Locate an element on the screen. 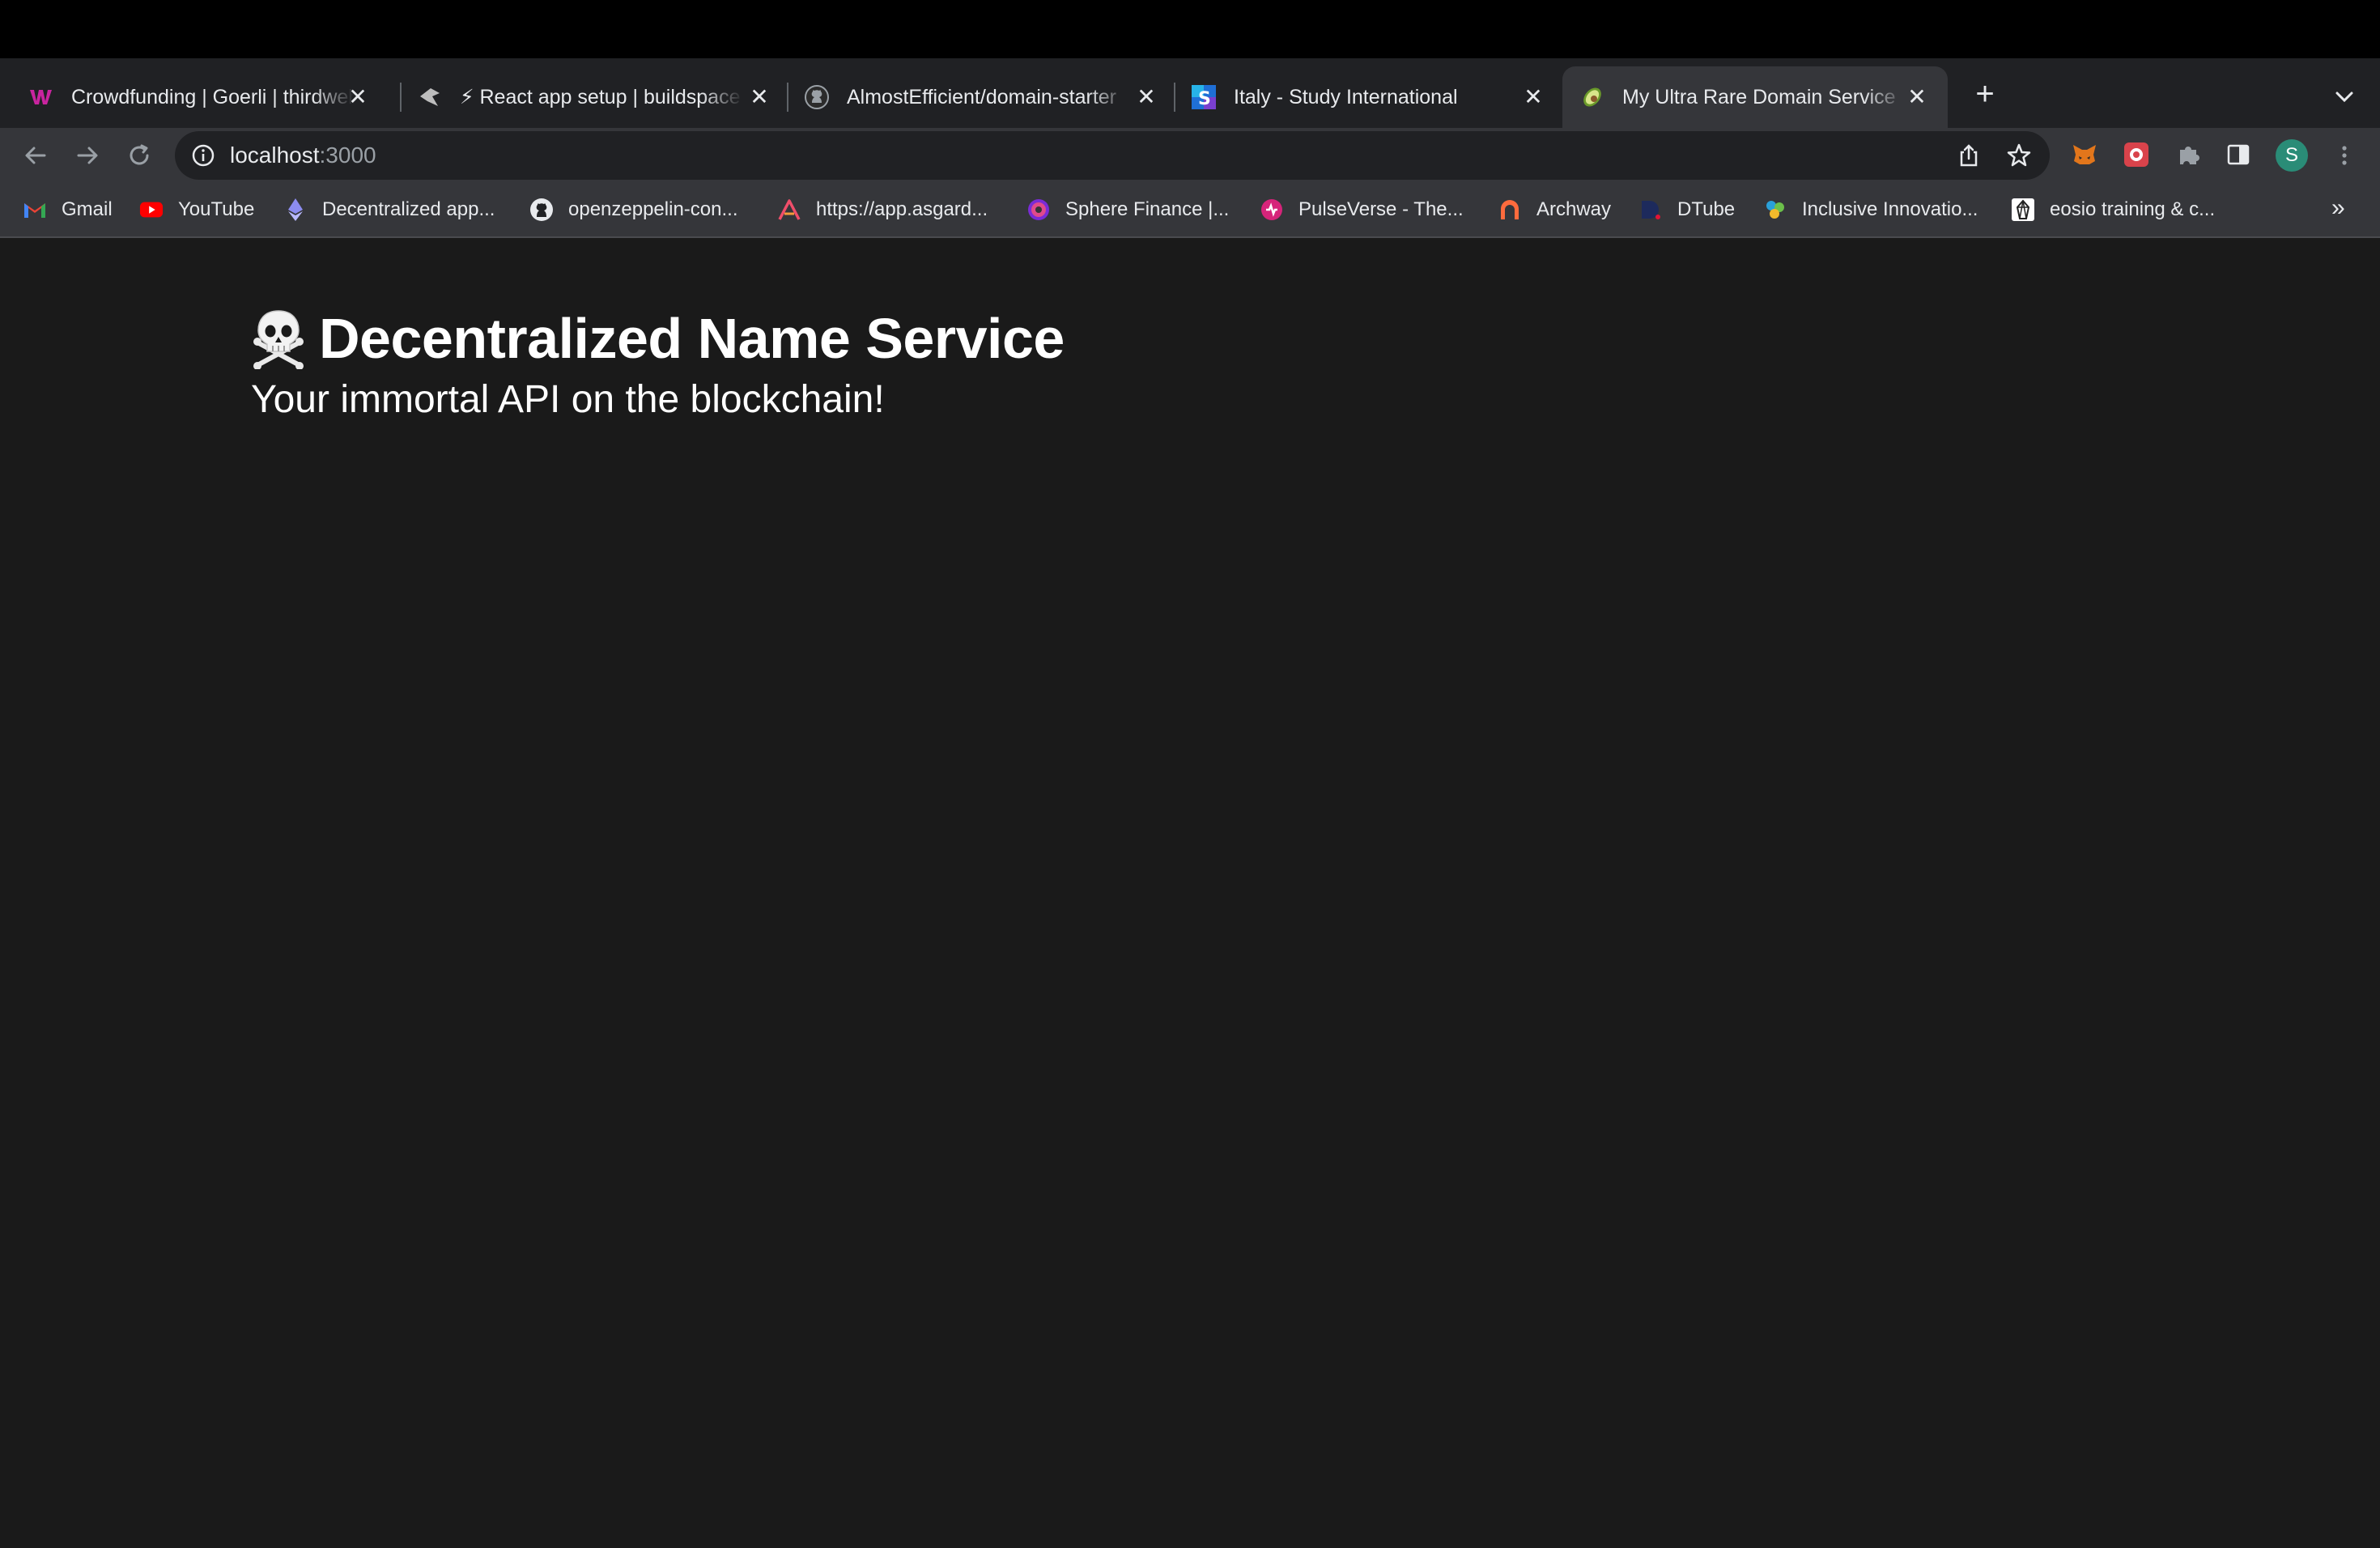 Image resolution: width=2380 pixels, height=1548 pixels. bookmarks-overflow-chevron: » is located at coordinates (2338, 208).